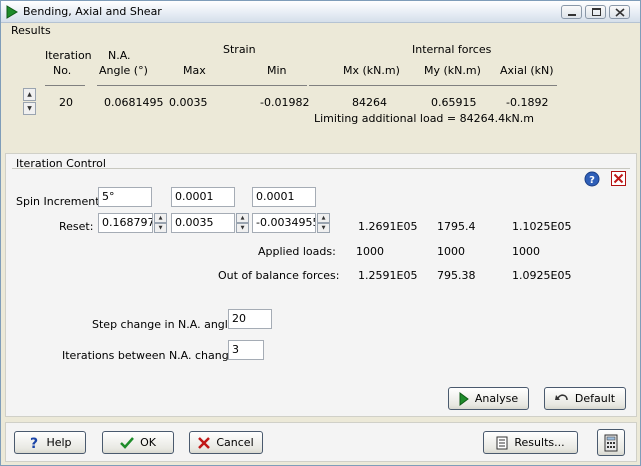 The height and width of the screenshot is (466, 641). Describe the element at coordinates (125, 223) in the screenshot. I see `reset-angle-field: 0.1687977` at that location.